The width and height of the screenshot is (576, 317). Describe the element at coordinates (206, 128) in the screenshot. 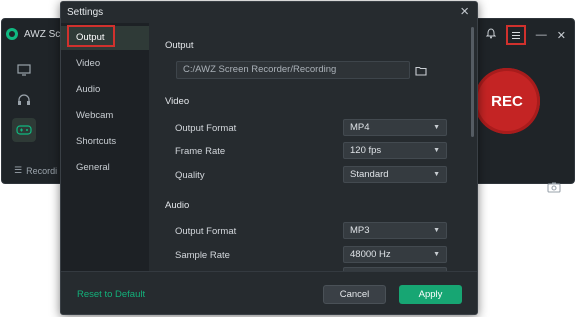

I see `video-format-label: Output Format` at that location.